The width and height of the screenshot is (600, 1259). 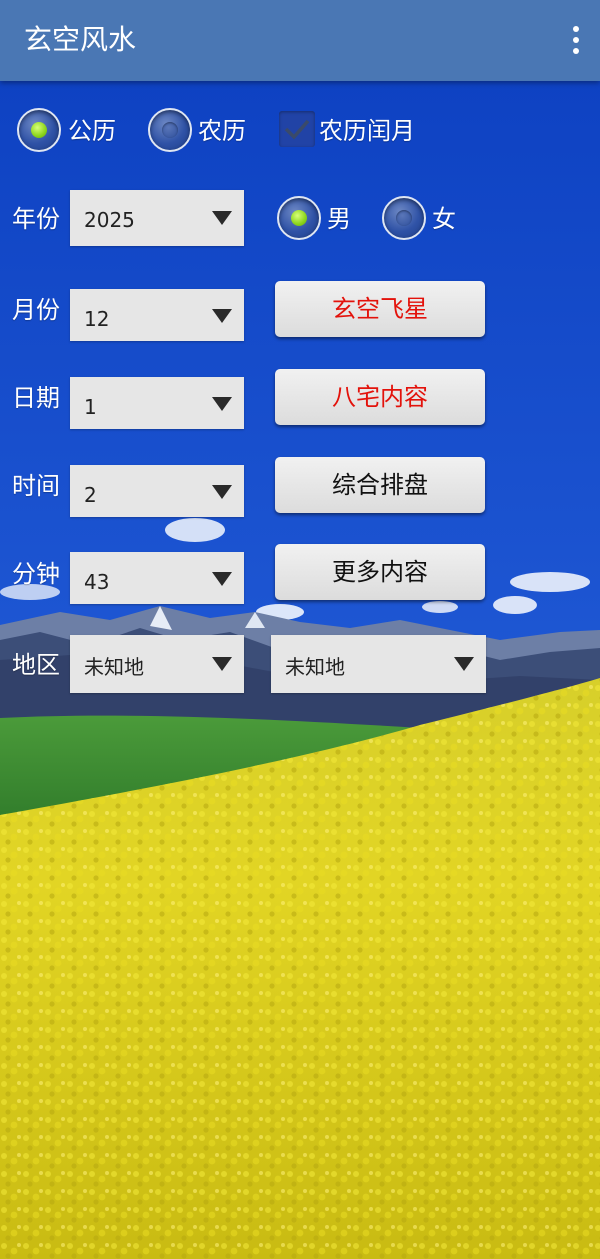 I want to click on app-bar: 玄空风水, so click(x=300, y=40).